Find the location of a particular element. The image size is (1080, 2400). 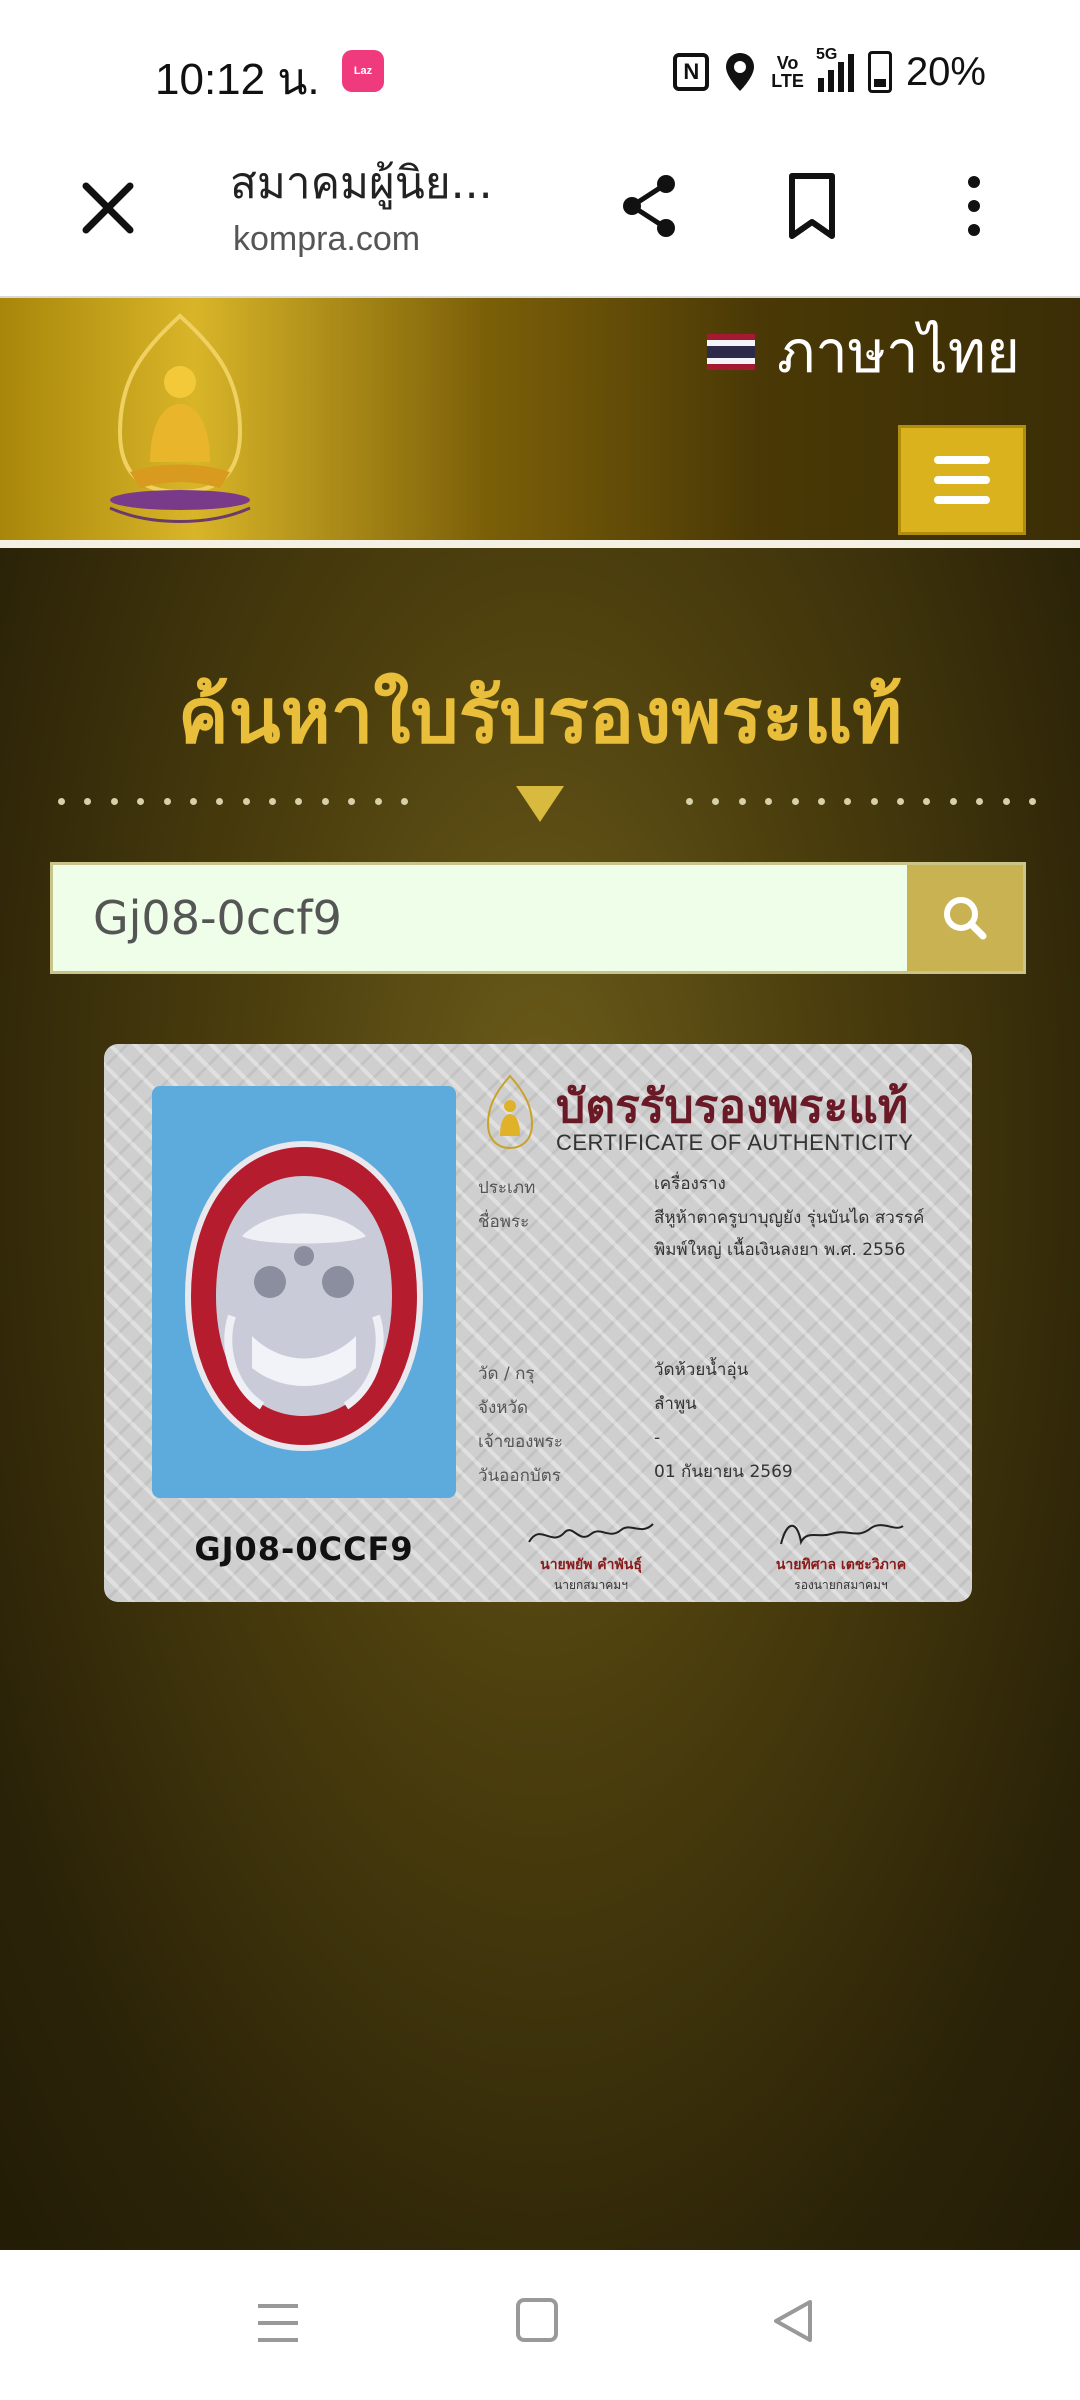

chevron-down-icon is located at coordinates (540, 804).